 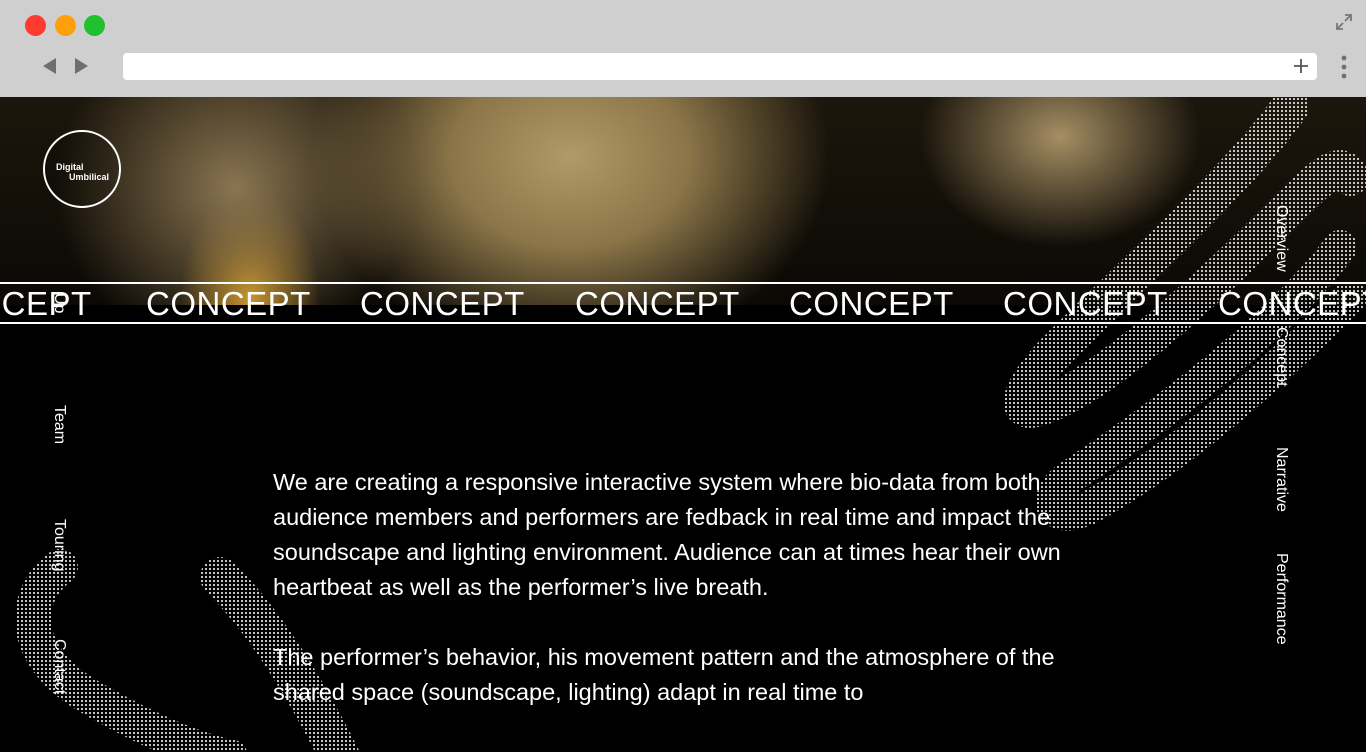 I want to click on browser-chrome, so click(x=683, y=48).